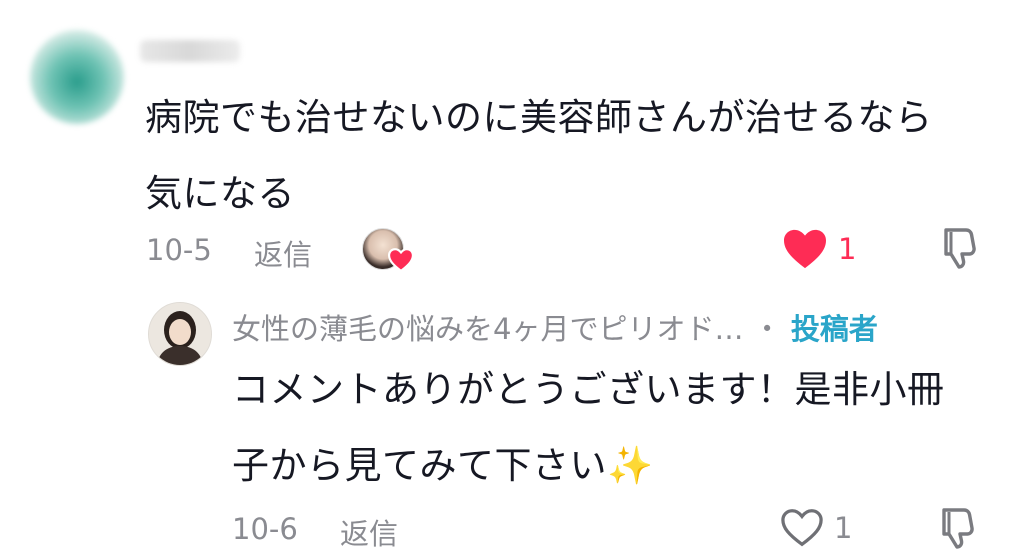  I want to click on reply-dislike-icon, so click(958, 528).